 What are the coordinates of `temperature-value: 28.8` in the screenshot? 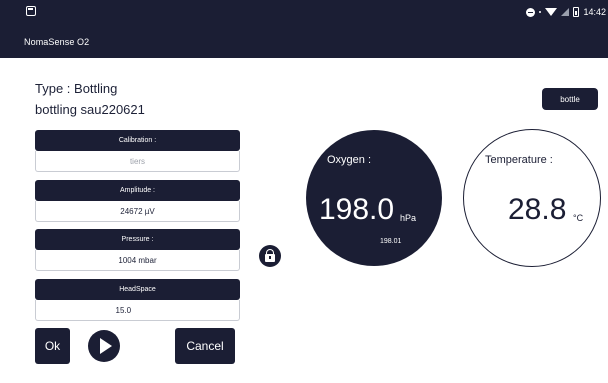 It's located at (537, 209).